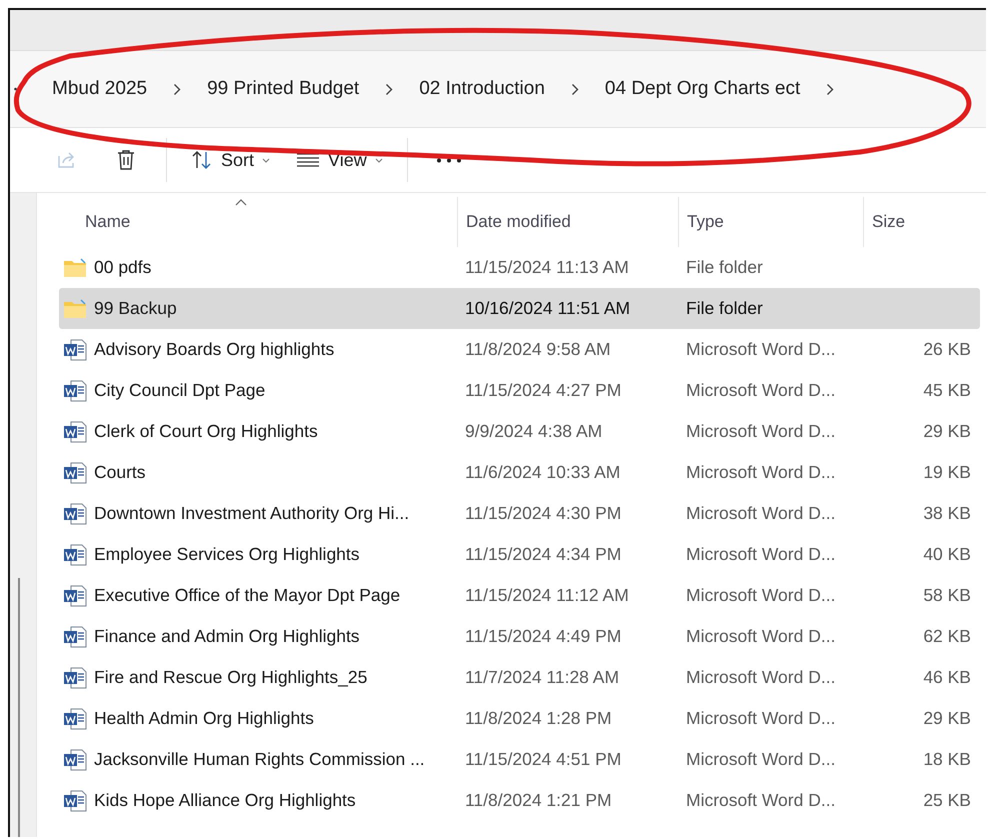  What do you see at coordinates (947, 349) in the screenshot?
I see `file-size: 26 KB` at bounding box center [947, 349].